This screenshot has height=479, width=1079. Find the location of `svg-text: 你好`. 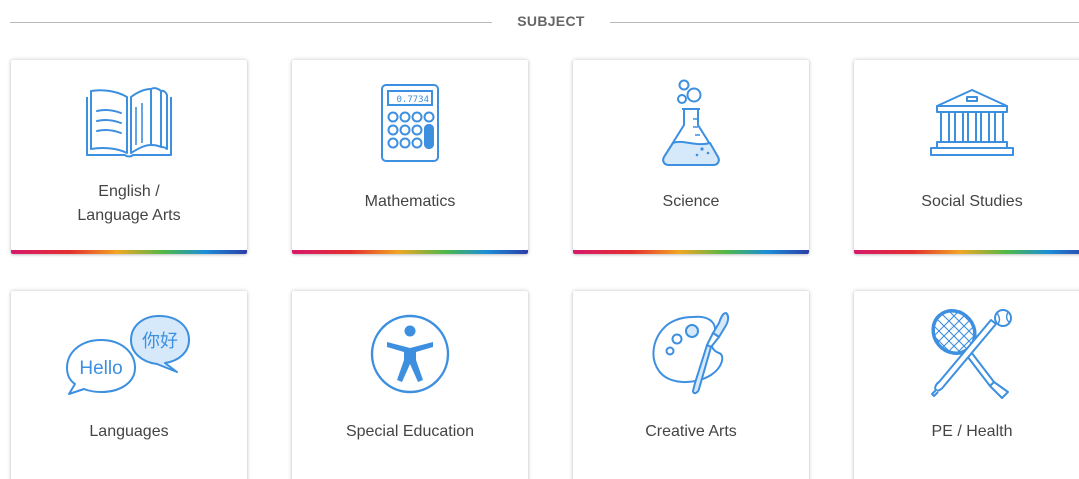

svg-text: 你好 is located at coordinates (160, 341).